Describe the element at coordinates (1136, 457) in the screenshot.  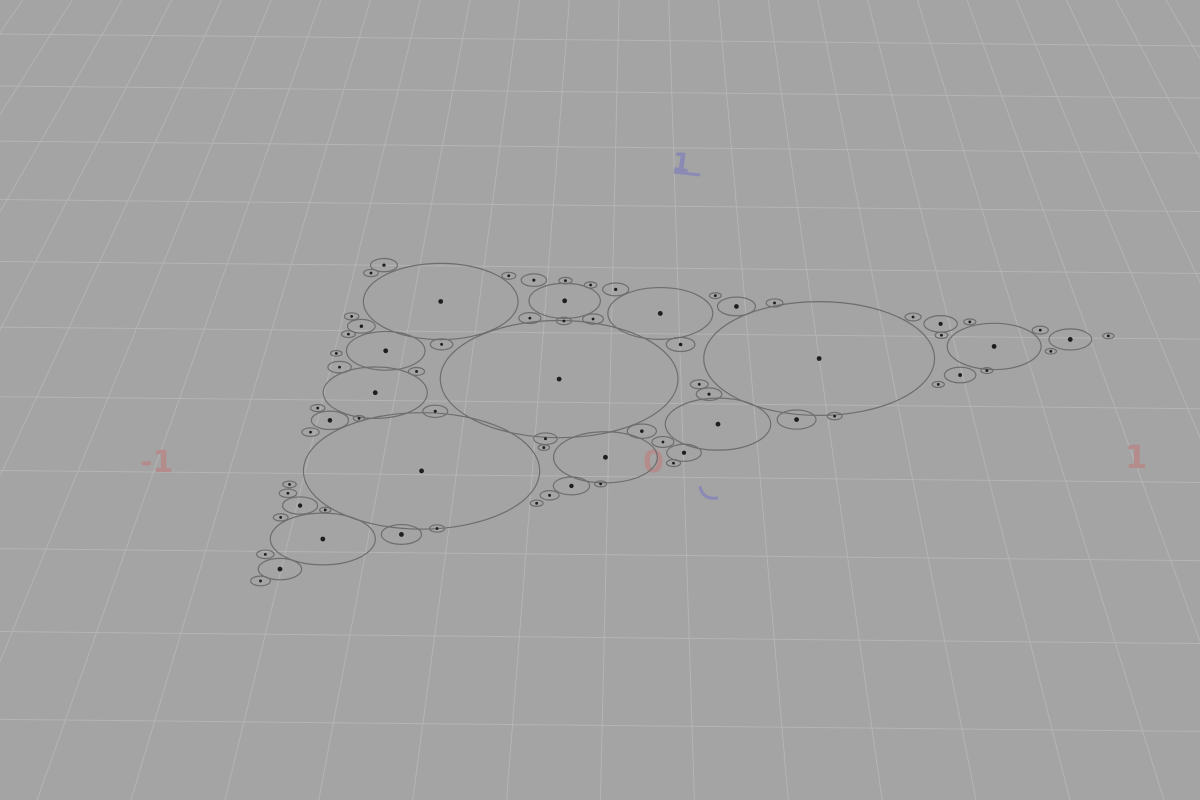
I see `axis-label-x-positive: 1` at that location.